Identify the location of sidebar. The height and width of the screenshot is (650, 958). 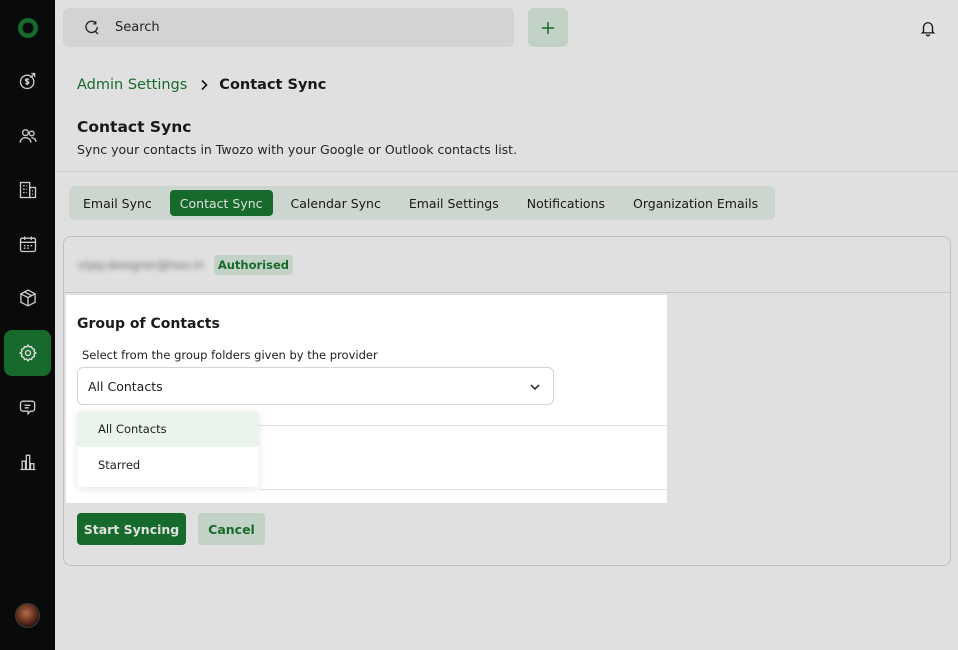
(27, 325).